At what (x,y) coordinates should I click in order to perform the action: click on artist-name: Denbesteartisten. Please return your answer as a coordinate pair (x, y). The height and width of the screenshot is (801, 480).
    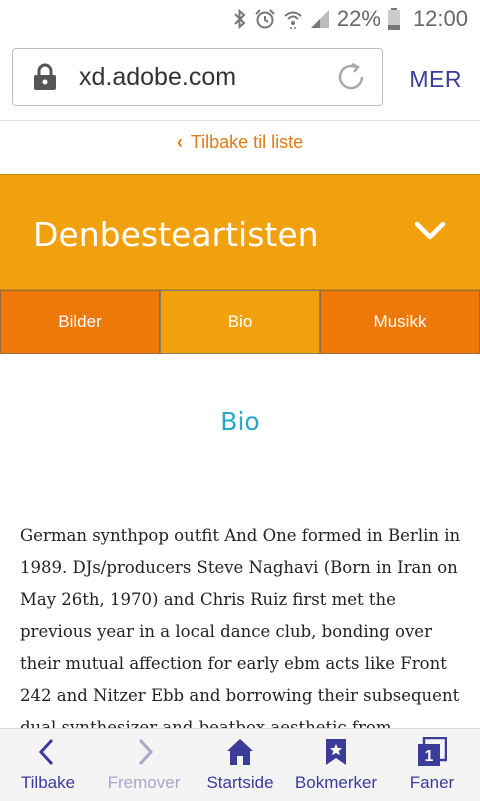
    Looking at the image, I should click on (176, 234).